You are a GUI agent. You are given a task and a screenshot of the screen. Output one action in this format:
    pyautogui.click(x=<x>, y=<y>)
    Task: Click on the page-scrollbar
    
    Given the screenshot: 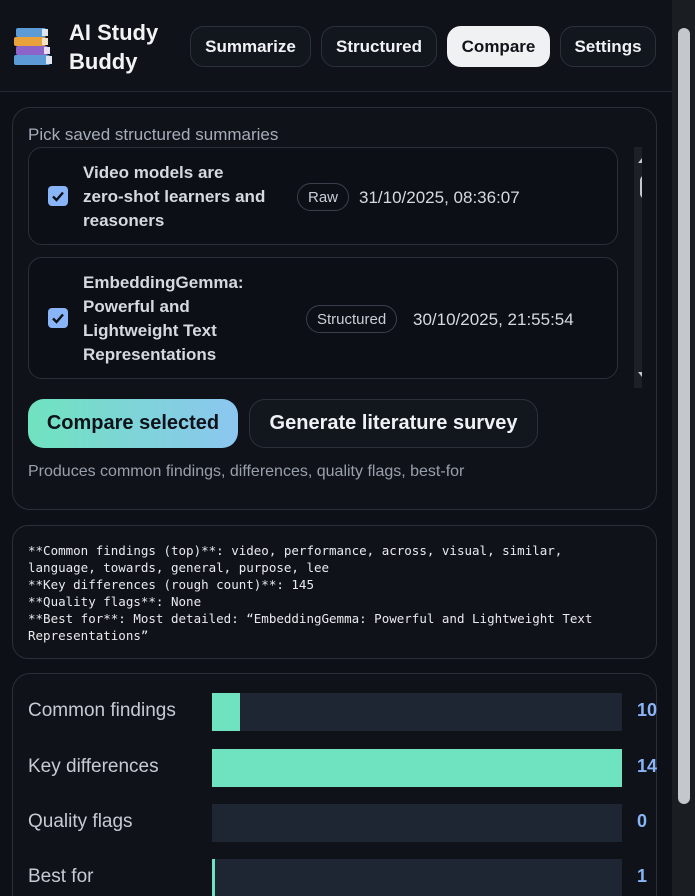 What is the action you would take?
    pyautogui.click(x=683, y=448)
    